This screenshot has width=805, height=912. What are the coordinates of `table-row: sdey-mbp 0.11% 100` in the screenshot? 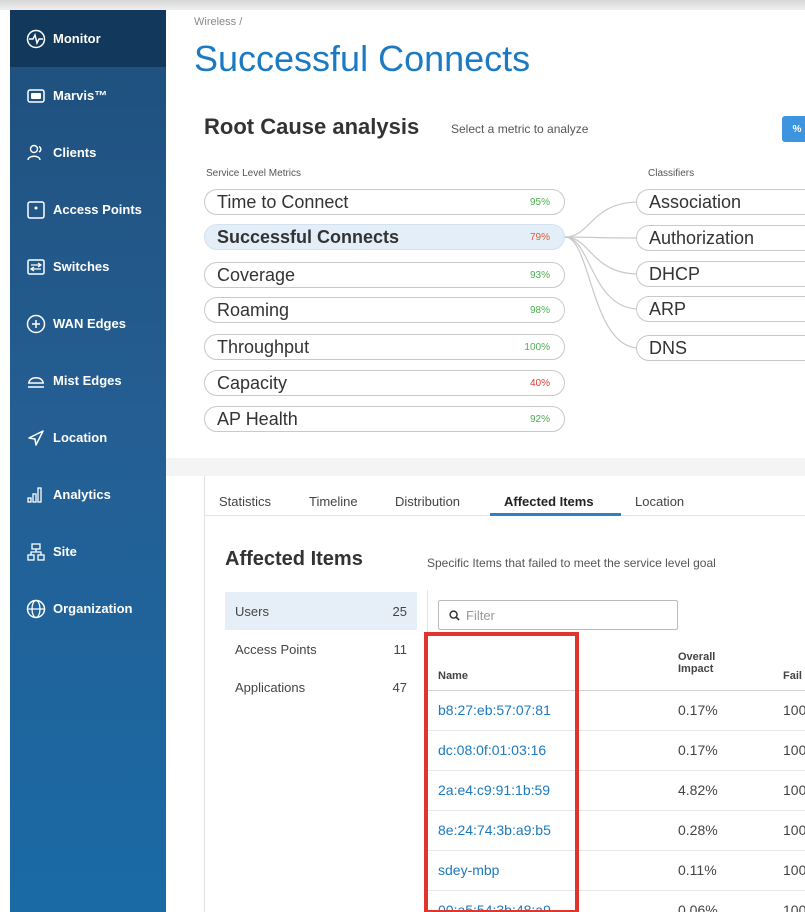 It's located at (616, 871).